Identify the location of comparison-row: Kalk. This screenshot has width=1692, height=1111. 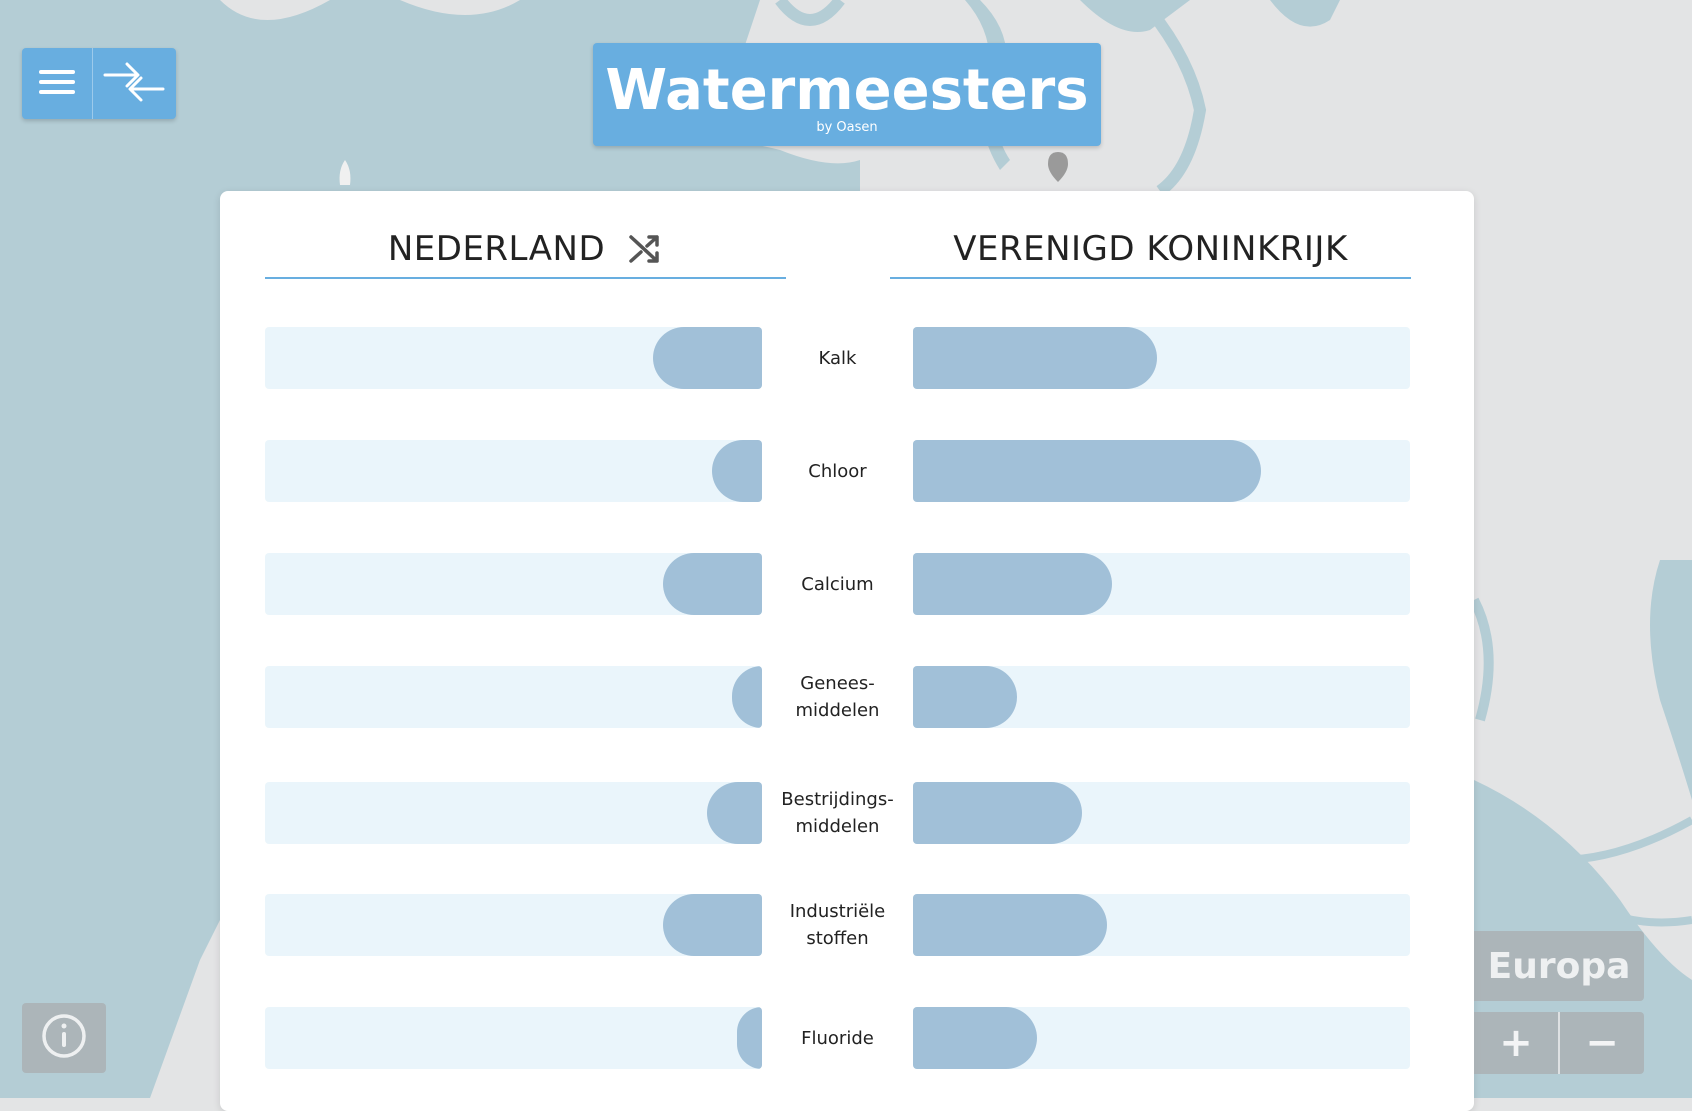
(847, 358).